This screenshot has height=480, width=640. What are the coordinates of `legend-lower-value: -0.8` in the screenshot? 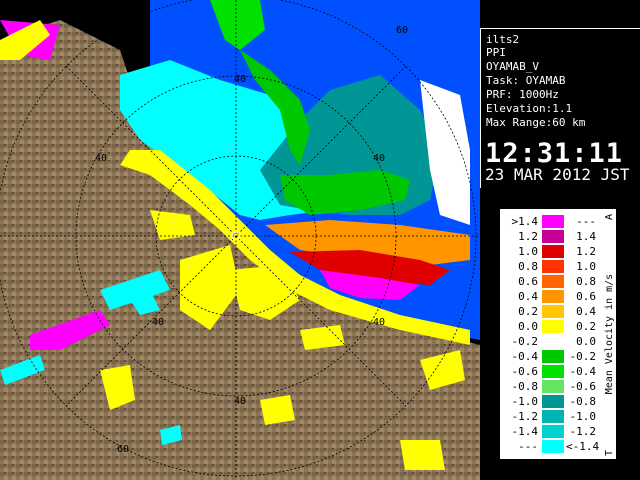 It's located at (525, 386).